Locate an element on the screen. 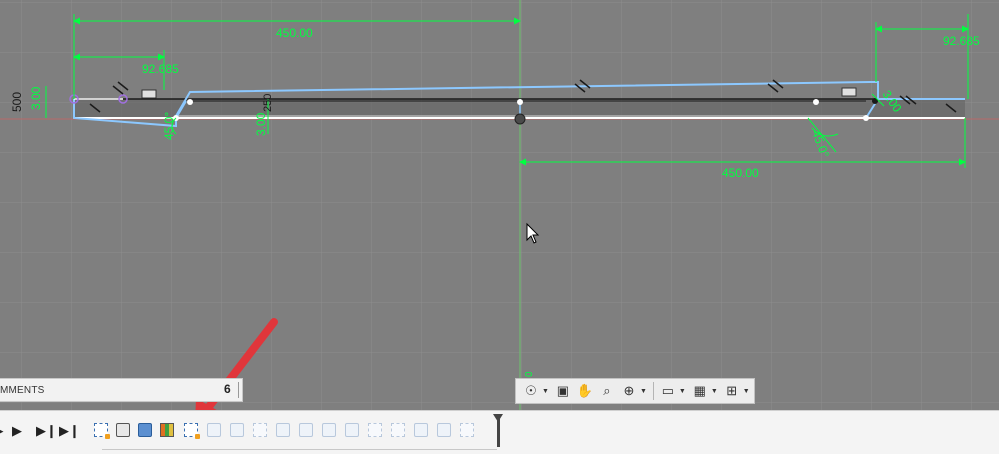 The image size is (999, 454). dimension-left-angle: 45.0° is located at coordinates (169, 126).